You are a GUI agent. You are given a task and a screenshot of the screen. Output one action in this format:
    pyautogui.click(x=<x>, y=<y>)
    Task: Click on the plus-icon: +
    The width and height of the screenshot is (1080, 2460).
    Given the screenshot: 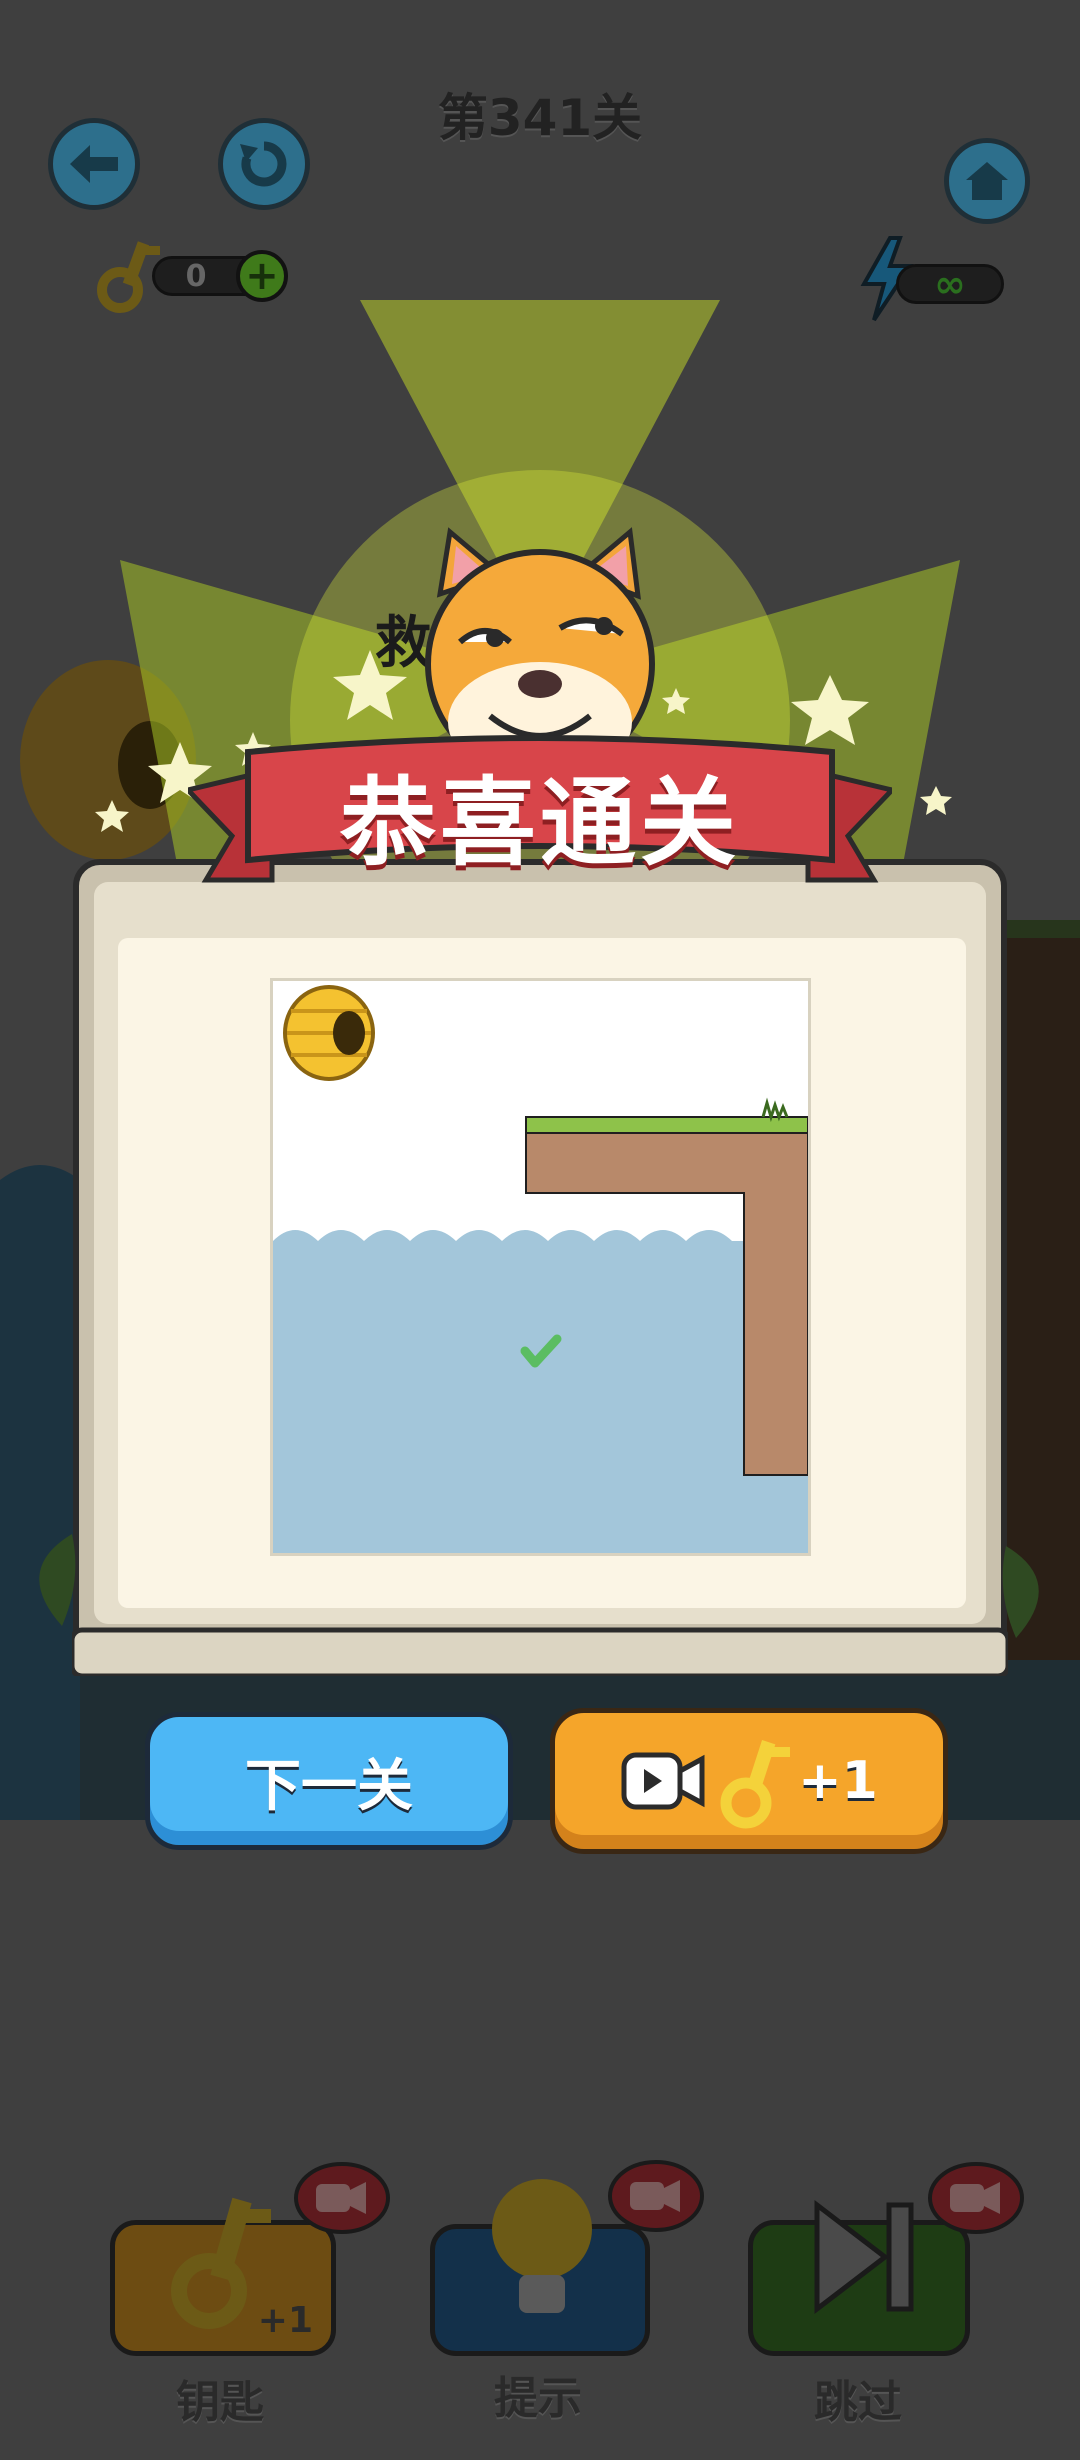 What is the action you would take?
    pyautogui.click(x=262, y=276)
    